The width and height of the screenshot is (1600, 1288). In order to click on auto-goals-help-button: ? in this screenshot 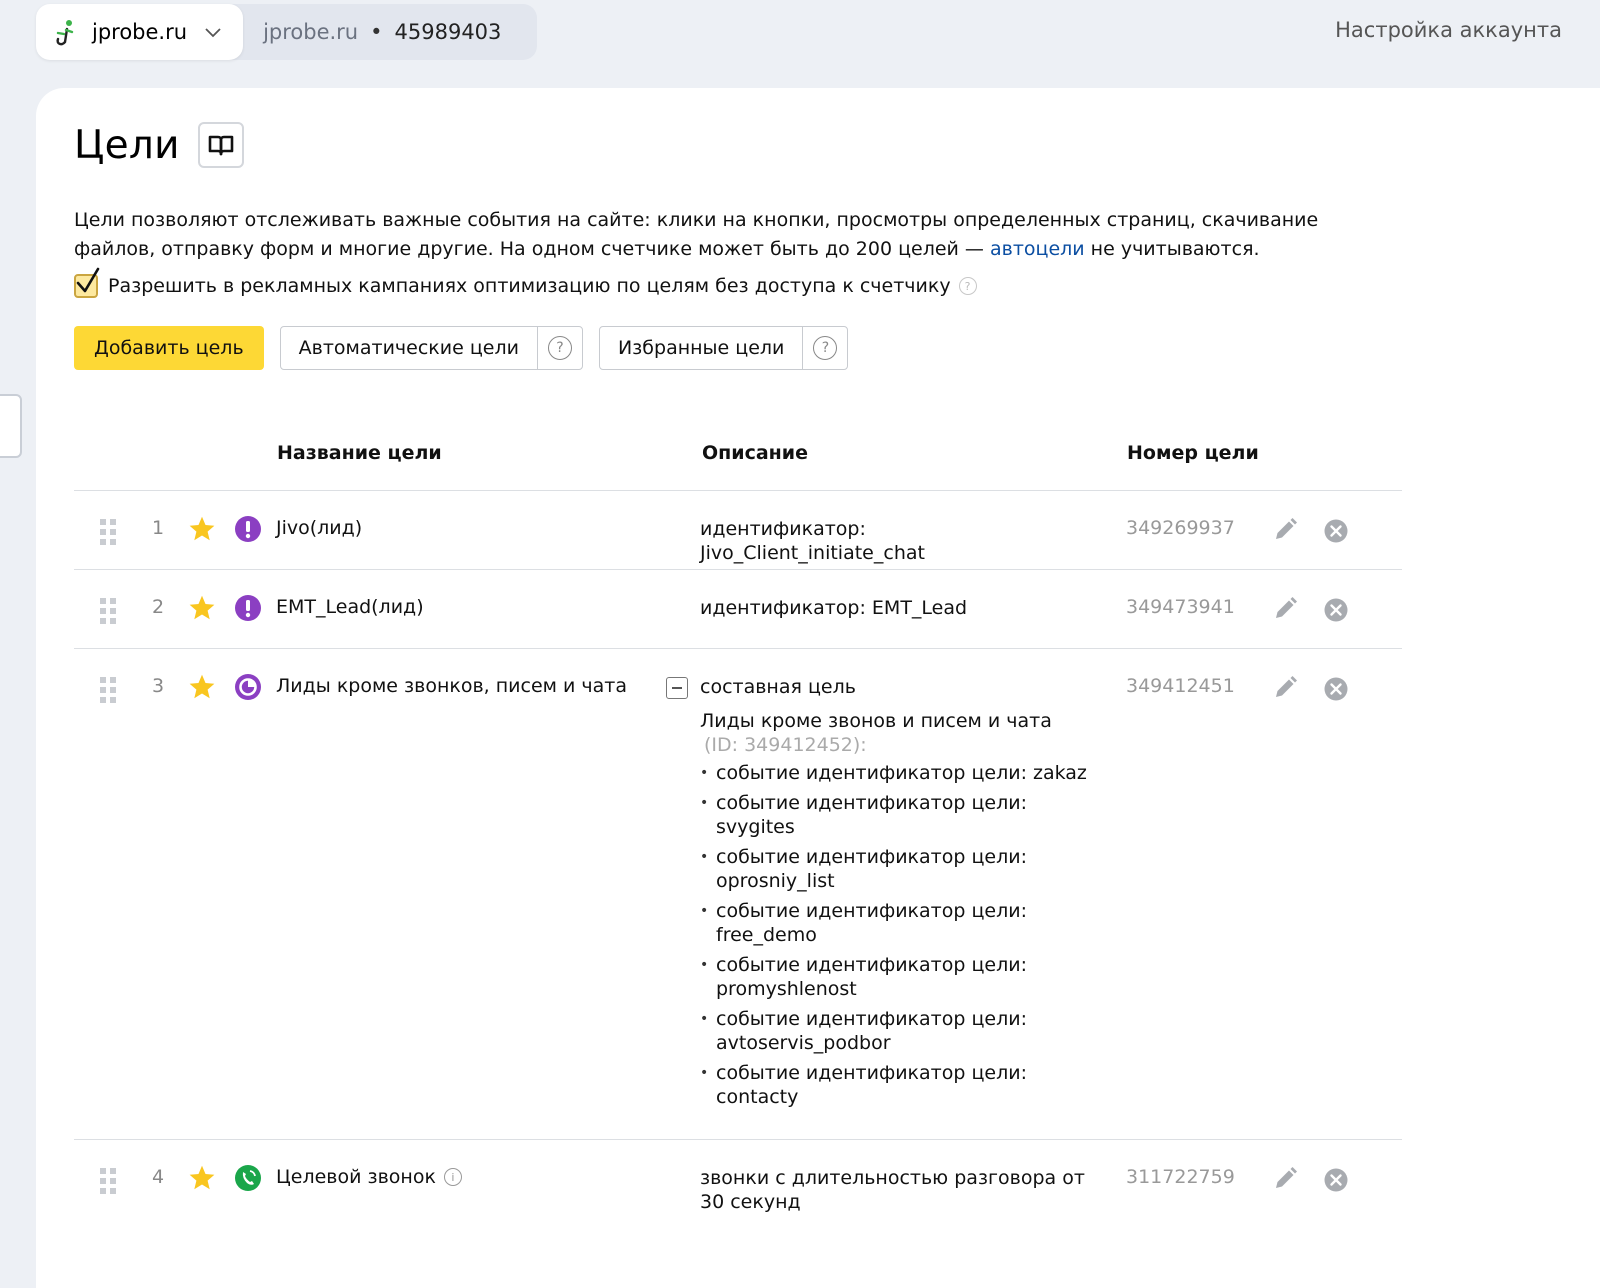, I will do `click(559, 348)`.